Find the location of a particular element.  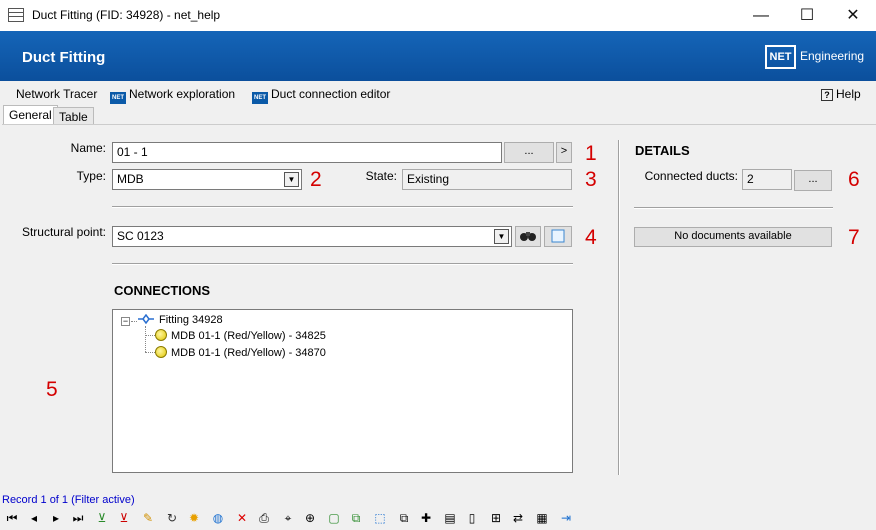

menu-network-exploration: NET Network exploration is located at coordinates (172, 95).